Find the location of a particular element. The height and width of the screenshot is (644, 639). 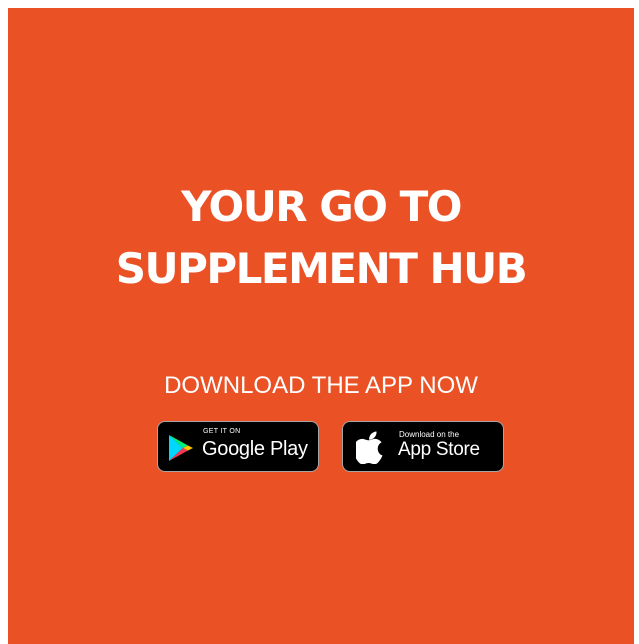

headline-line-1: YOUR GO TO is located at coordinates (321, 206).